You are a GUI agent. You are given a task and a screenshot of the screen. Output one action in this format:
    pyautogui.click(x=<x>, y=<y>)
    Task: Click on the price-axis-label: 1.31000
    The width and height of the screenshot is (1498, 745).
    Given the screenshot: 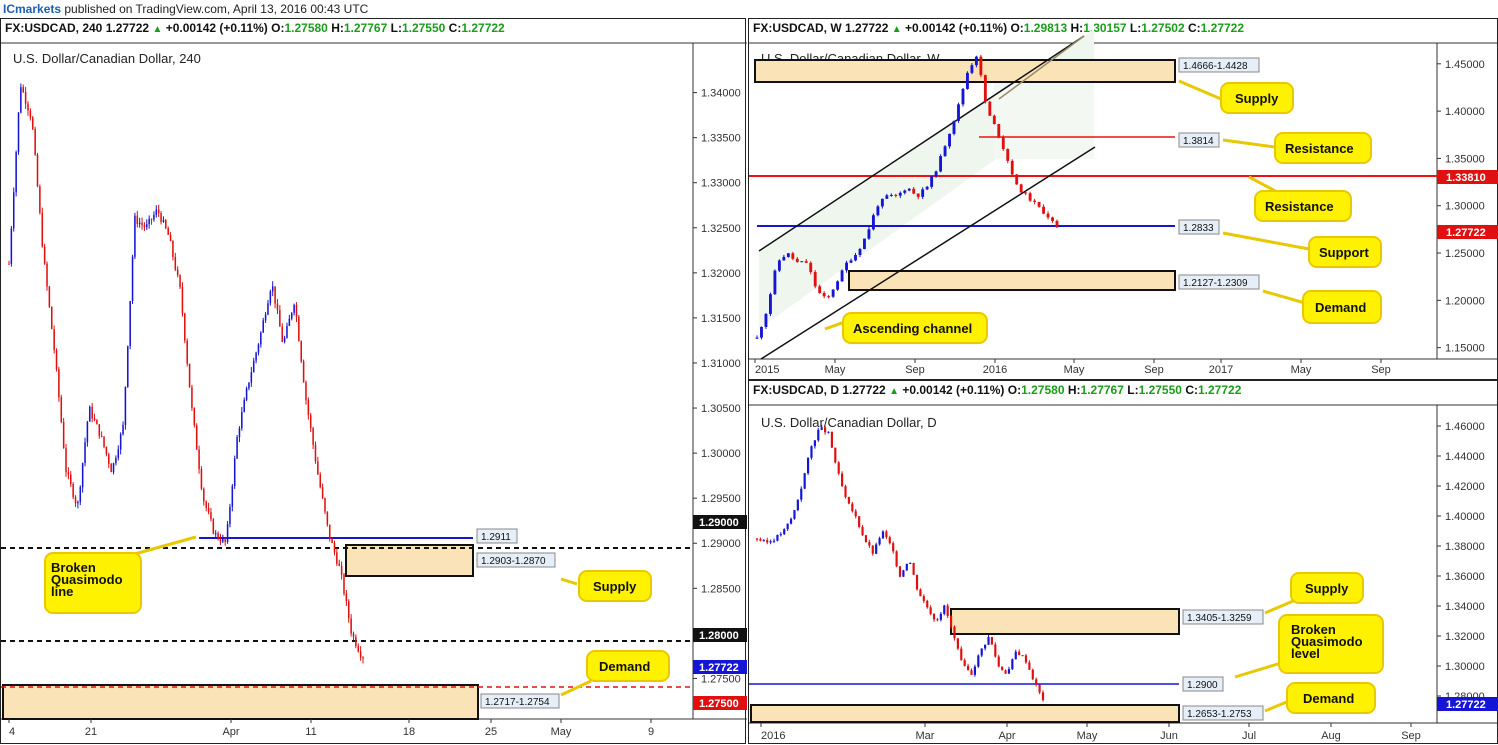 What is the action you would take?
    pyautogui.click(x=721, y=364)
    